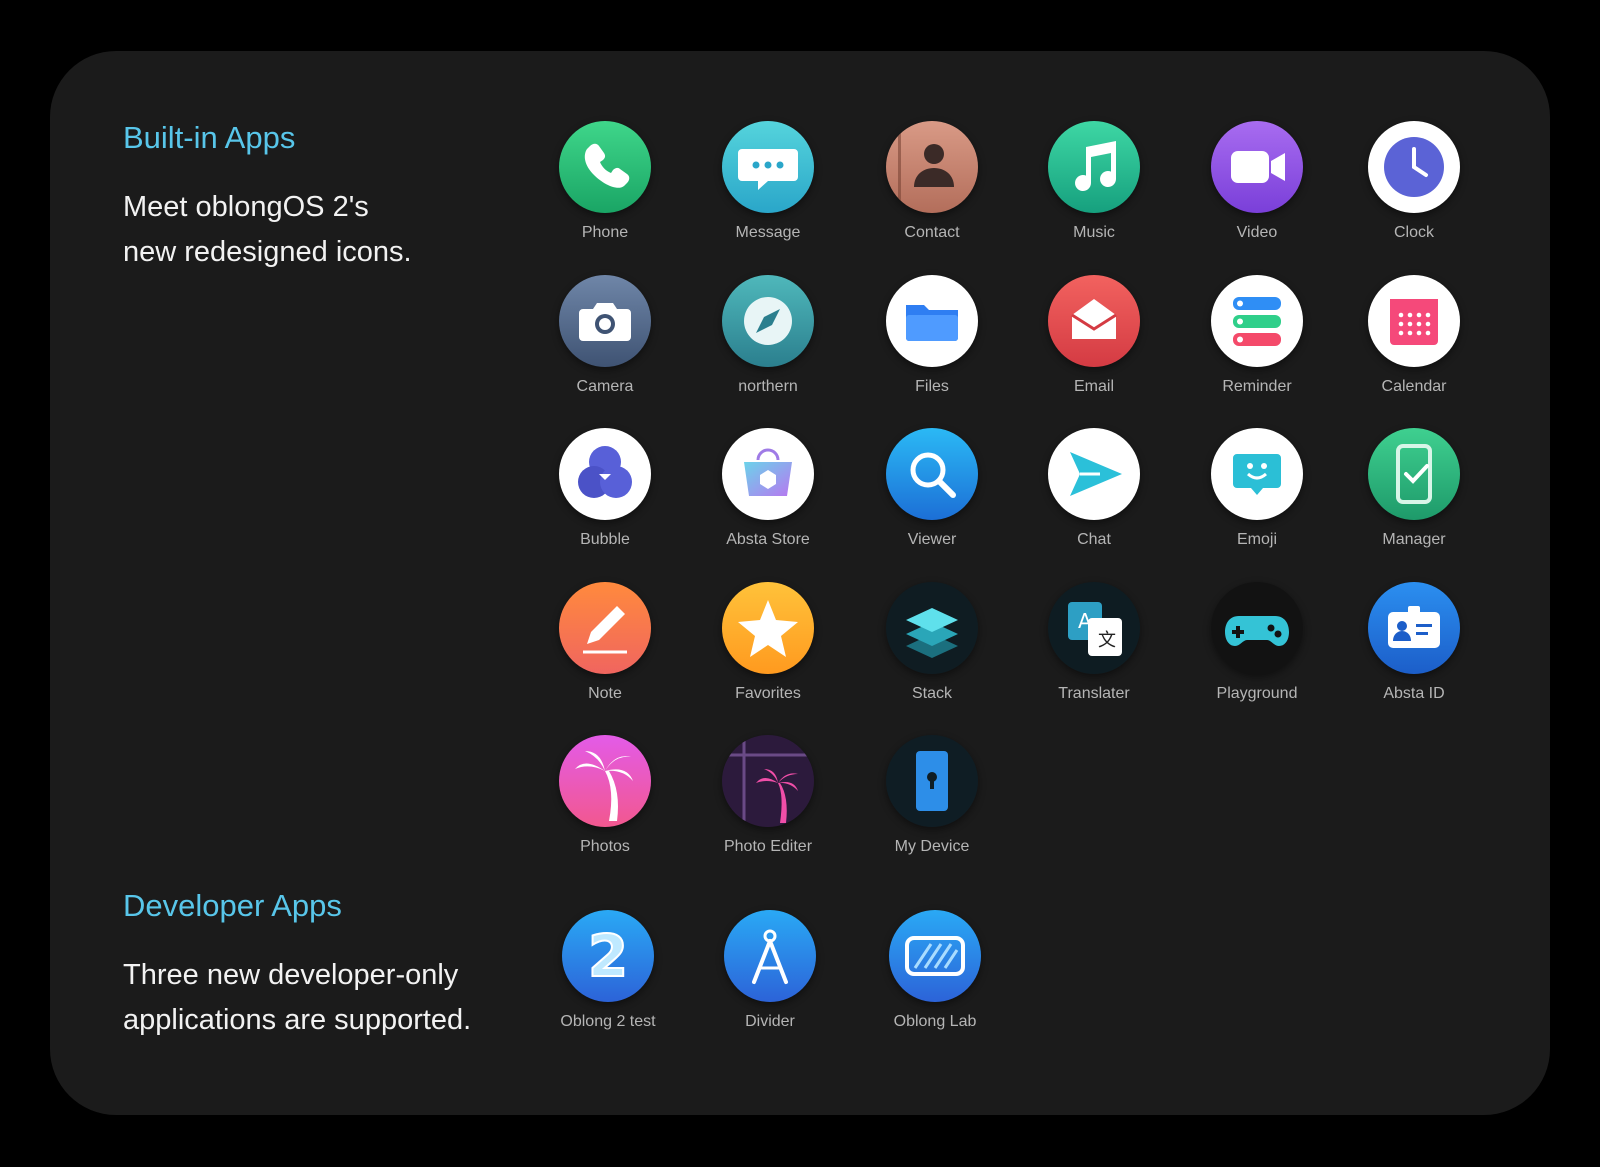 The height and width of the screenshot is (1167, 1600). What do you see at coordinates (768, 167) in the screenshot?
I see `message-icon` at bounding box center [768, 167].